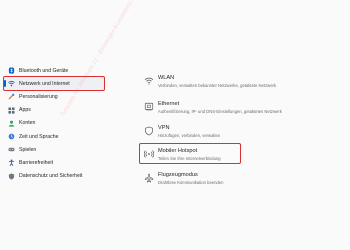  Describe the element at coordinates (11, 136) in the screenshot. I see `clock-icon` at that location.